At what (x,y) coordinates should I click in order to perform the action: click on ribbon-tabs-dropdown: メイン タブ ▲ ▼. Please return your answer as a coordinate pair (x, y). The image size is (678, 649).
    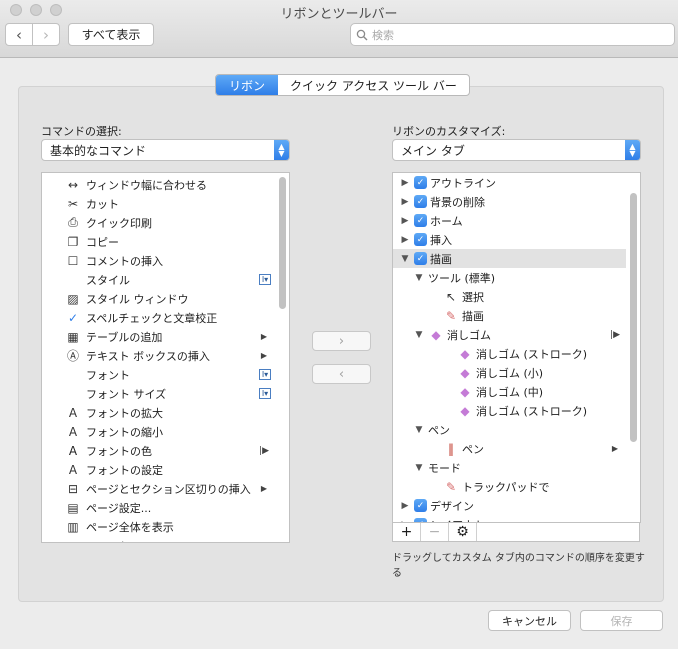
    Looking at the image, I should click on (516, 150).